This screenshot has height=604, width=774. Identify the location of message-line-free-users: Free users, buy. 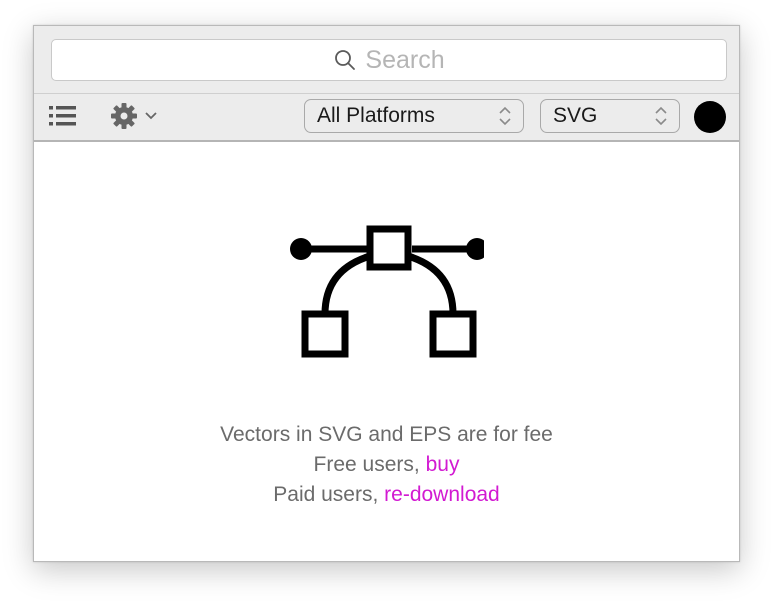
(386, 465).